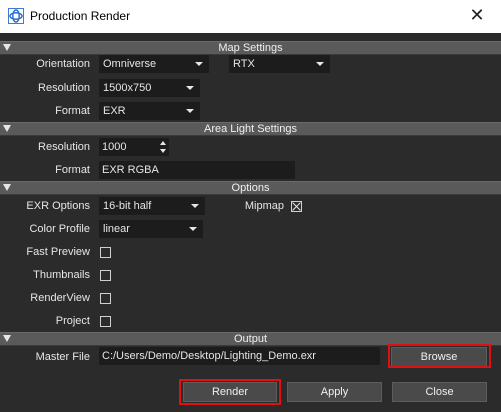 The image size is (501, 412). I want to click on renderer-dropdown: RTX, so click(279, 64).